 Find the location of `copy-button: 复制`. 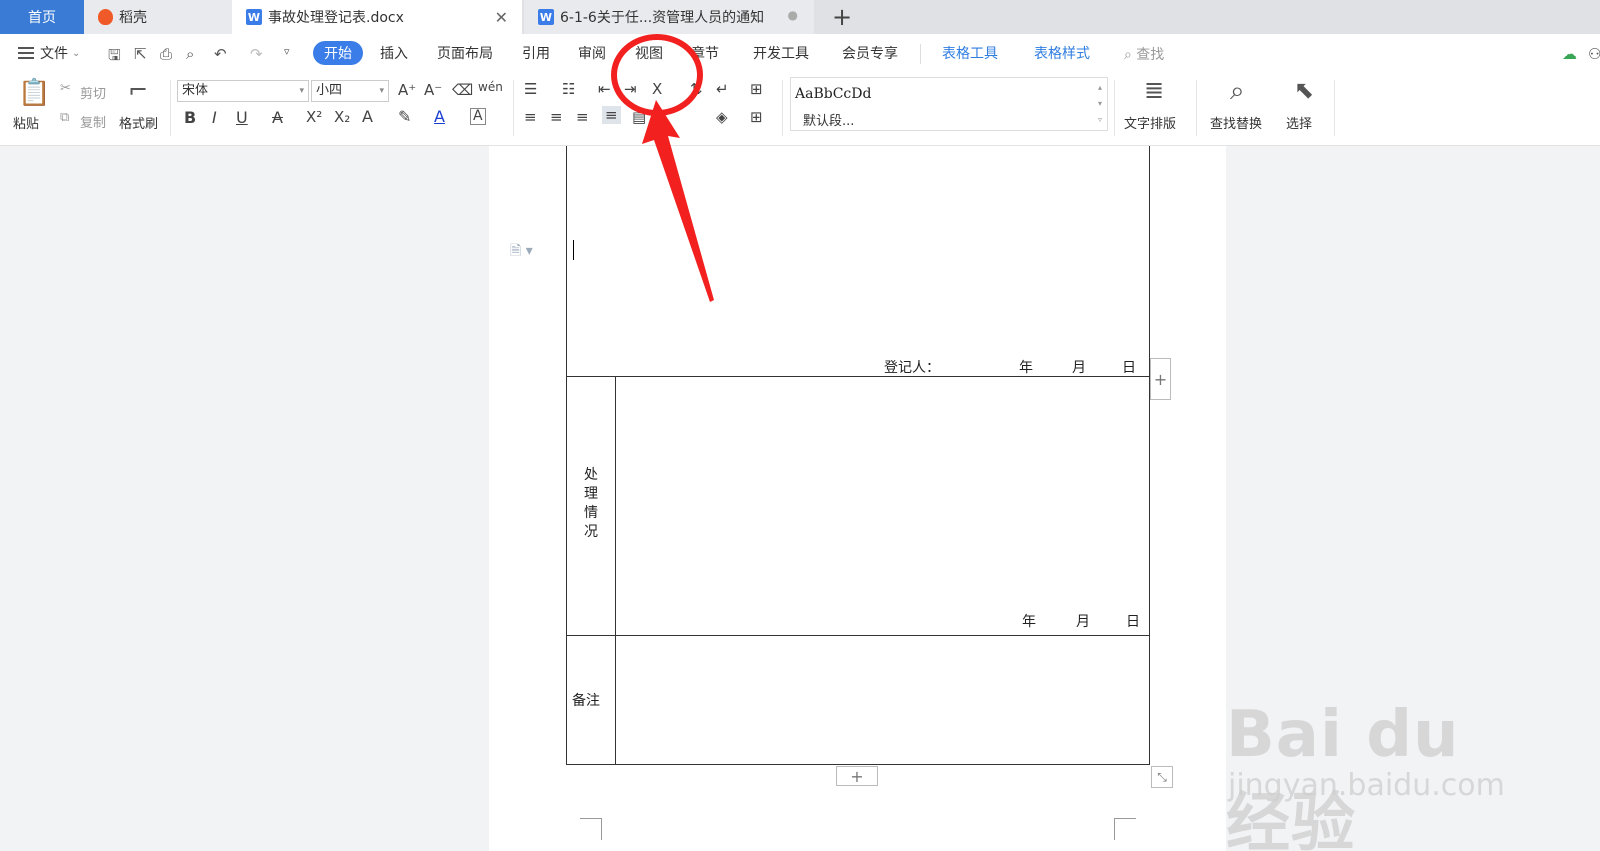

copy-button: 复制 is located at coordinates (93, 121).